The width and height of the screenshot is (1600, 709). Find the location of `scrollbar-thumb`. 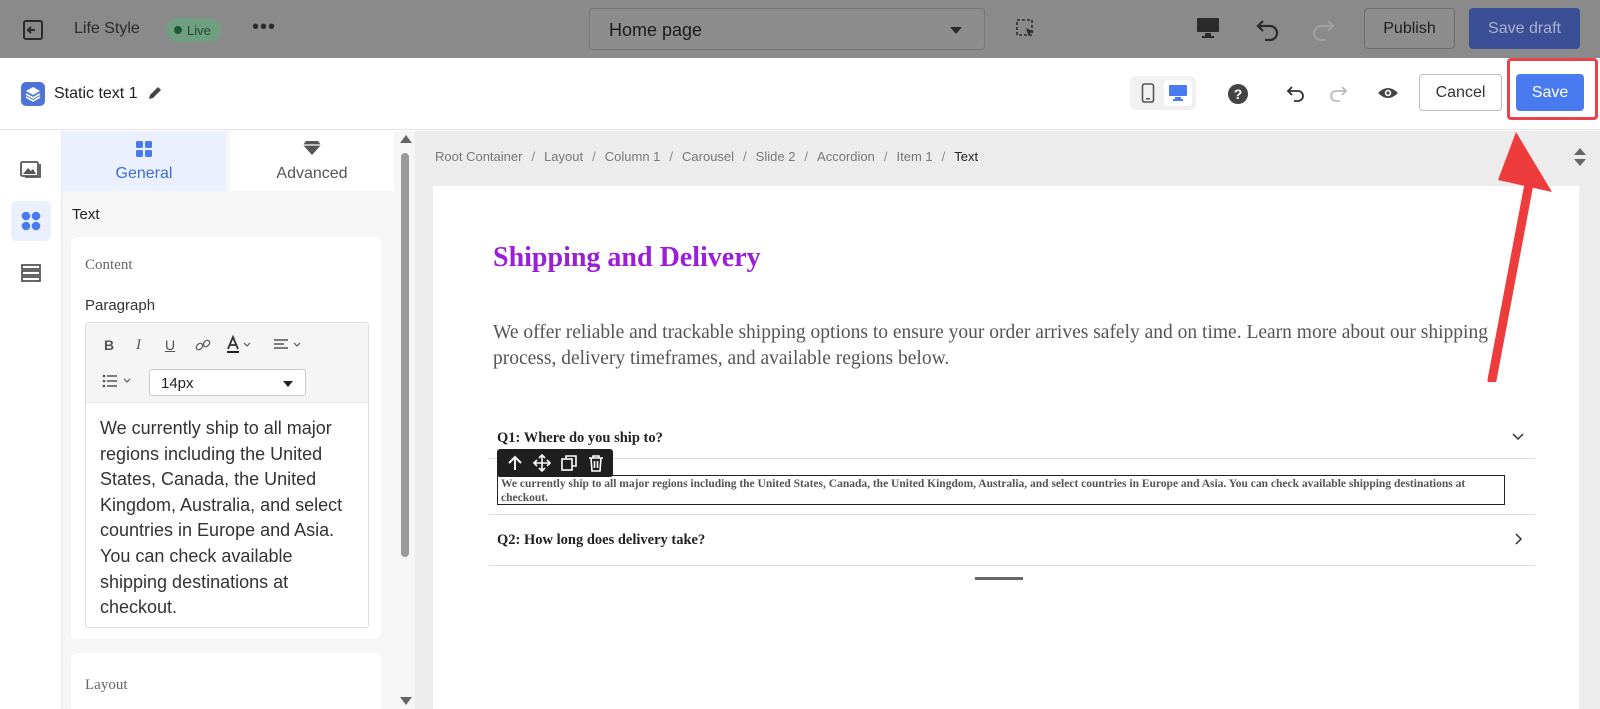

scrollbar-thumb is located at coordinates (405, 355).